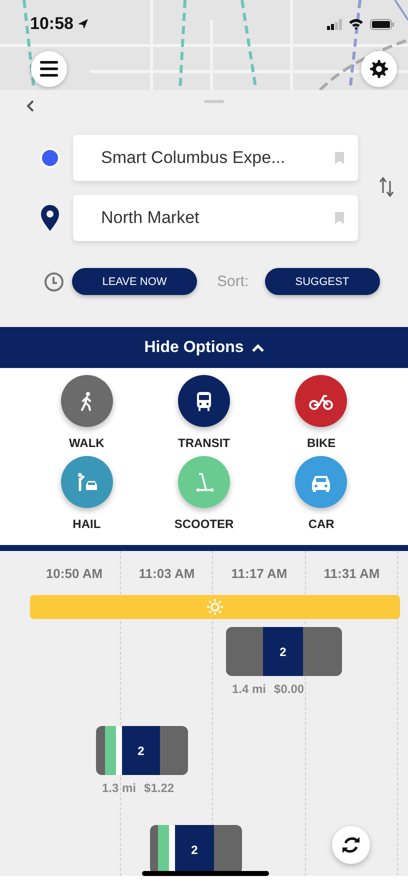  Describe the element at coordinates (215, 607) in the screenshot. I see `sun-icon` at that location.